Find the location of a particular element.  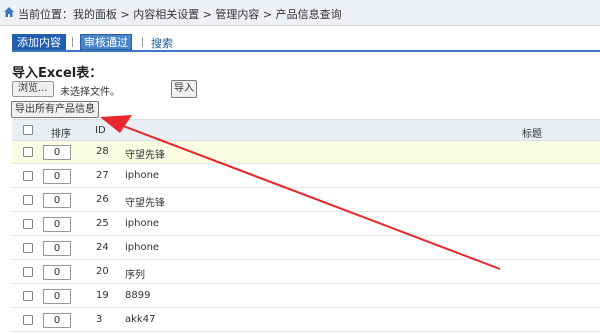

row-id: 20 is located at coordinates (102, 271).